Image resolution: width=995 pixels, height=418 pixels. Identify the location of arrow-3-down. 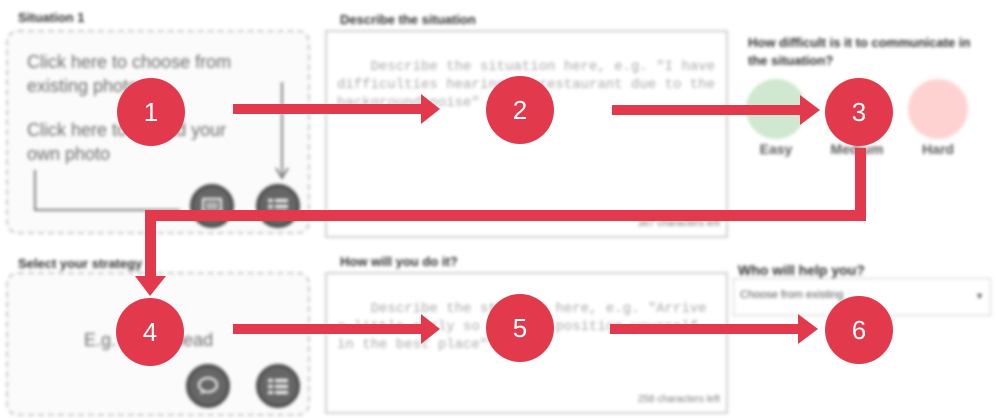
(860, 184).